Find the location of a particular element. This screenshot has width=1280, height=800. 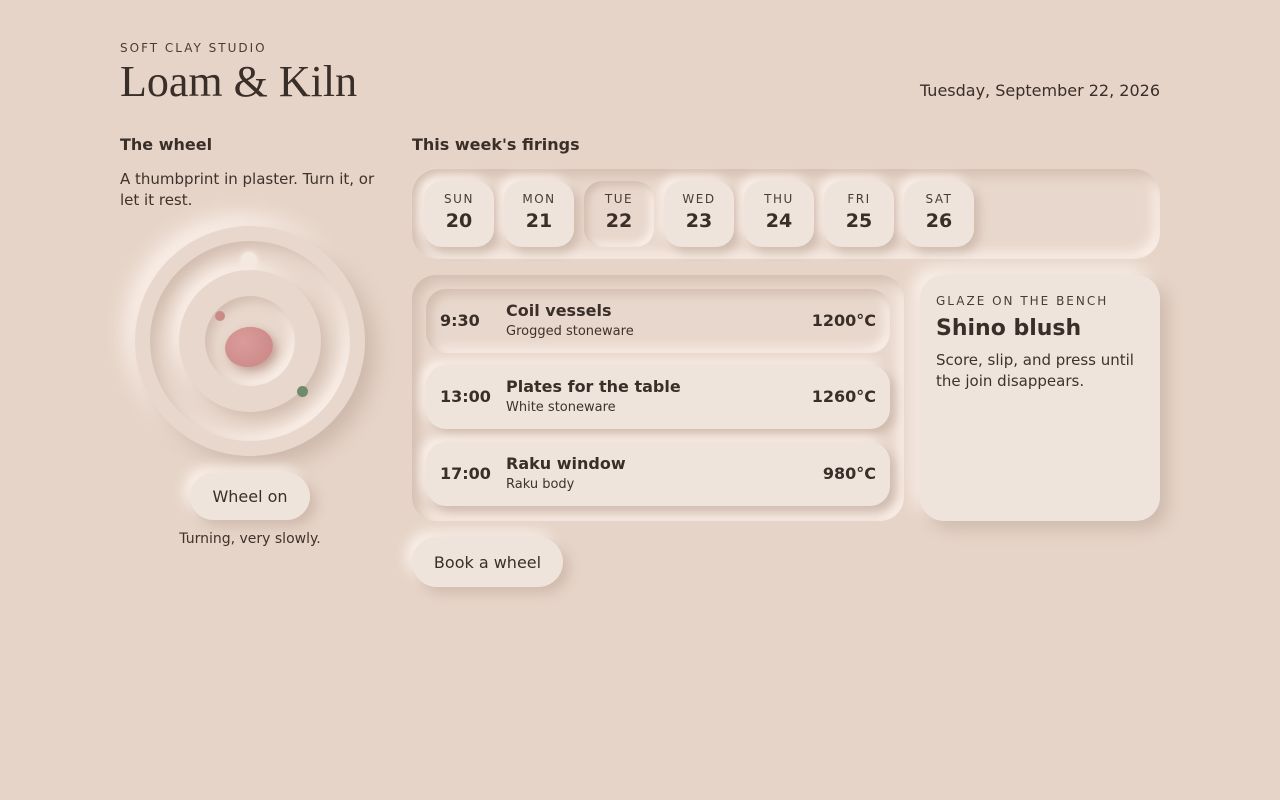

firings-section-title: This week's firings is located at coordinates (496, 144).